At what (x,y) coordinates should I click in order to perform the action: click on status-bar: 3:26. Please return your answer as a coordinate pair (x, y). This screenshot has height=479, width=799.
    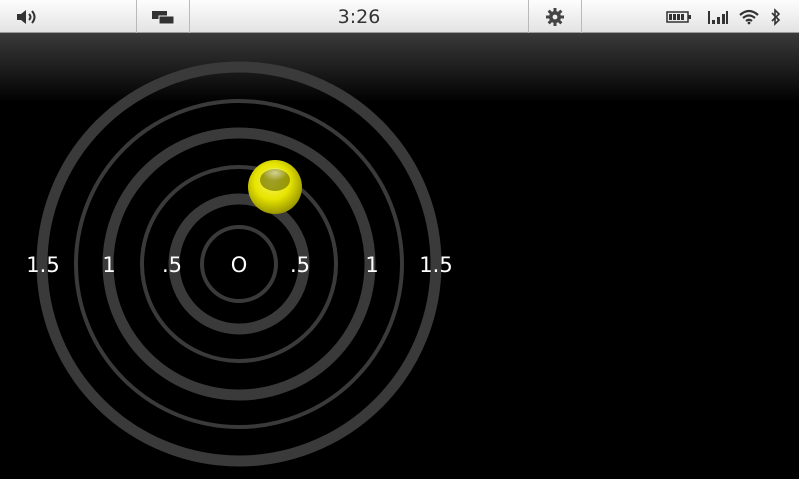
    Looking at the image, I should click on (399, 16).